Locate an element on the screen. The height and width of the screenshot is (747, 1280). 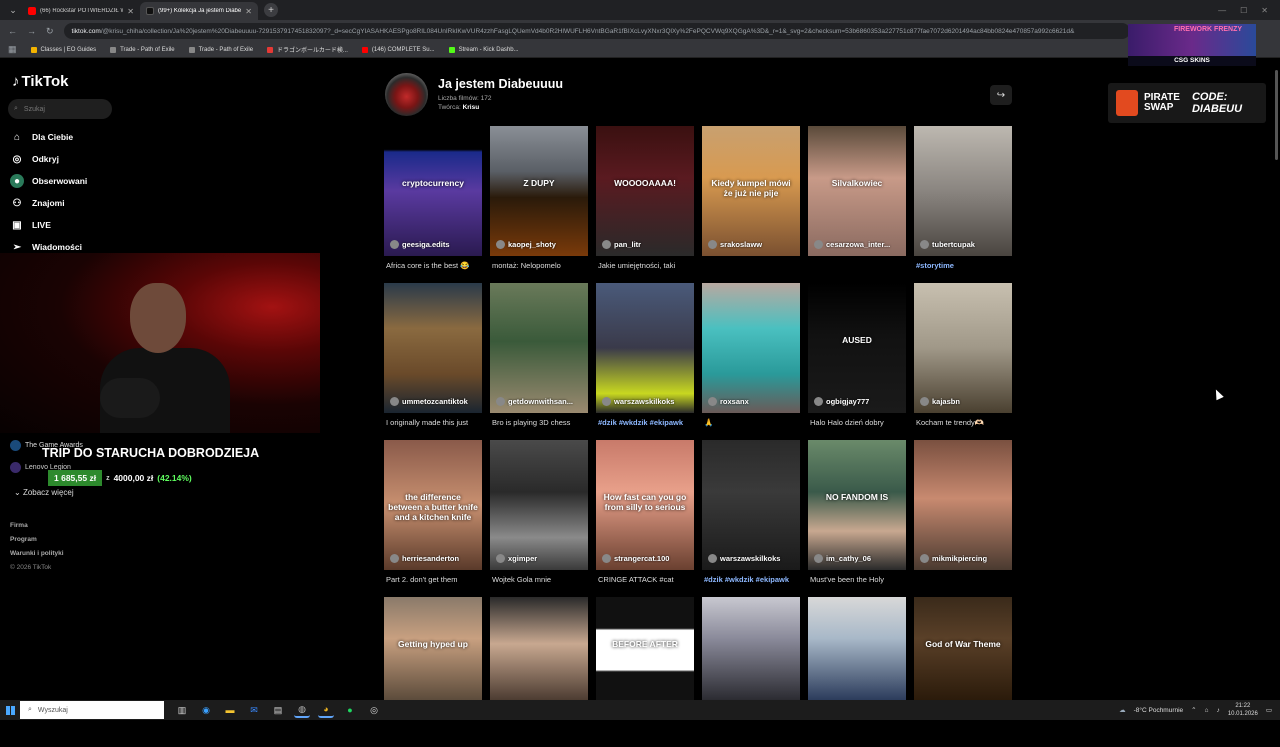
see-more-button: ⌄ Zobacz więcej is located at coordinates (44, 492).